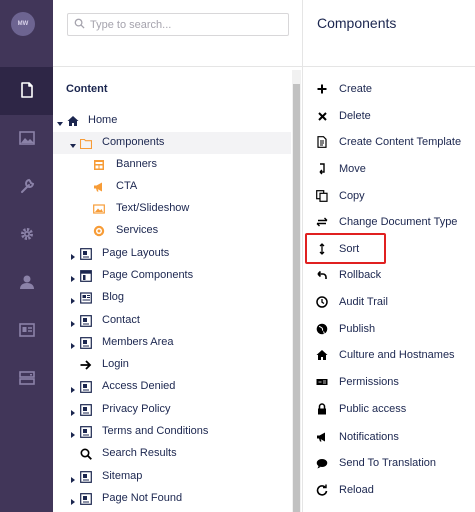  Describe the element at coordinates (389, 463) in the screenshot. I see `action-send-to-translation: Send To Translation` at that location.